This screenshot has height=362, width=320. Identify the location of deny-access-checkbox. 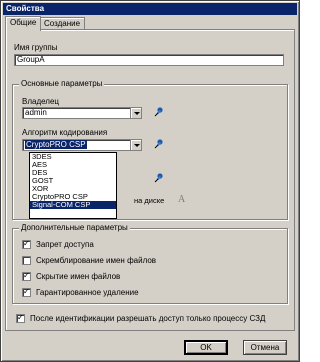
(26, 244).